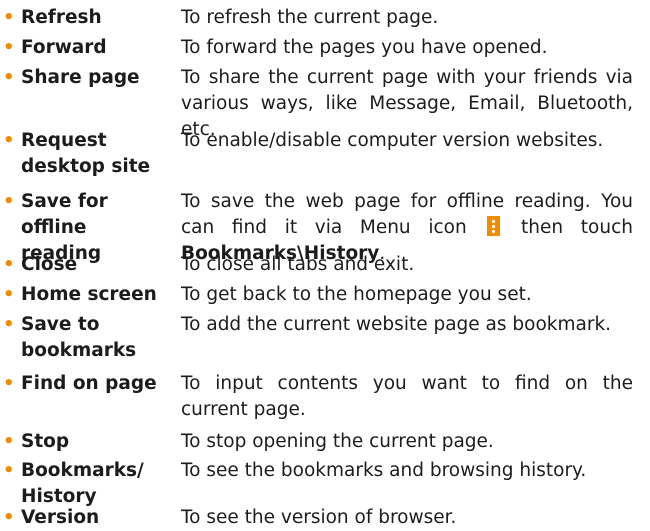 The image size is (650, 531). Describe the element at coordinates (64, 47) in the screenshot. I see `term-forward: Forward` at that location.